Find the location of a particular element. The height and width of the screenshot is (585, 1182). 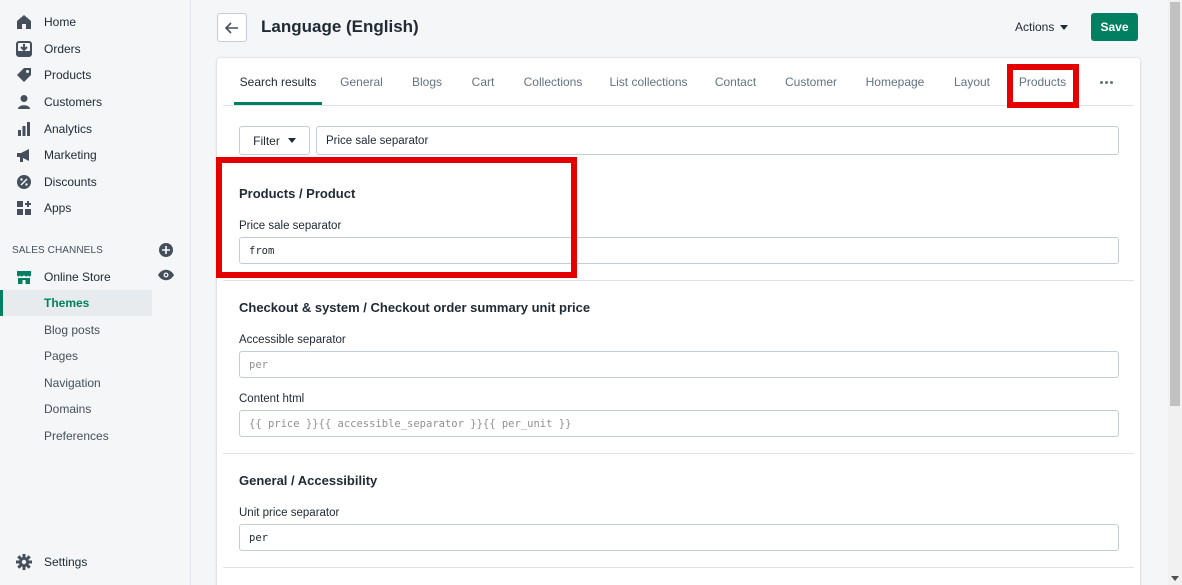

sidebar-item-navigation: Navigation is located at coordinates (76, 383).